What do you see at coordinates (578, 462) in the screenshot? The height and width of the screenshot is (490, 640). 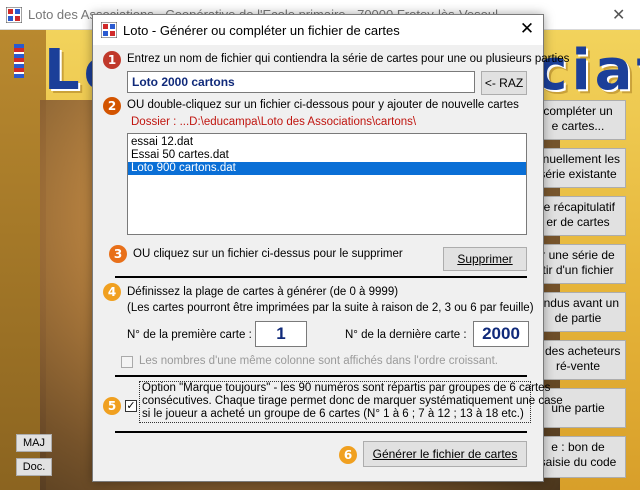 I see `side-button-label: saisie du code` at bounding box center [578, 462].